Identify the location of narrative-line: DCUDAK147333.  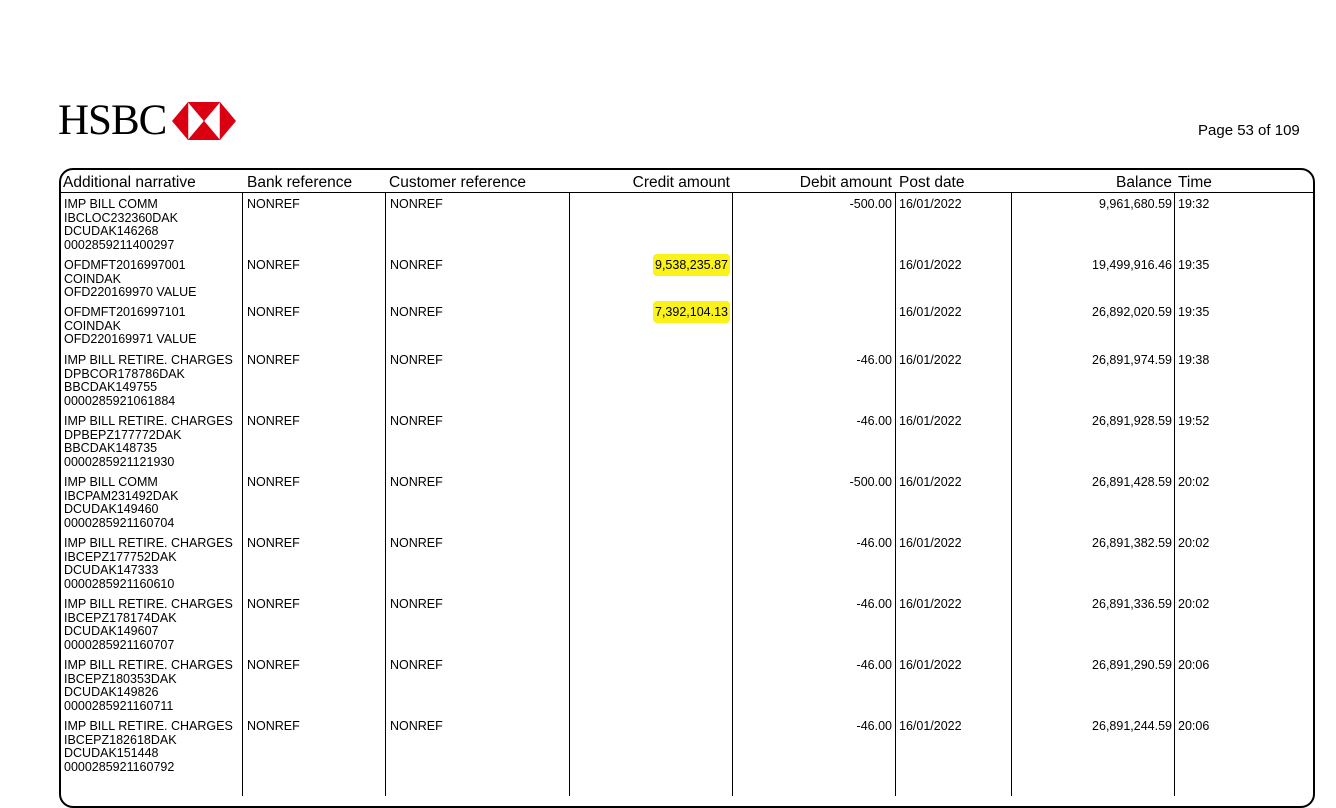
(111, 570).